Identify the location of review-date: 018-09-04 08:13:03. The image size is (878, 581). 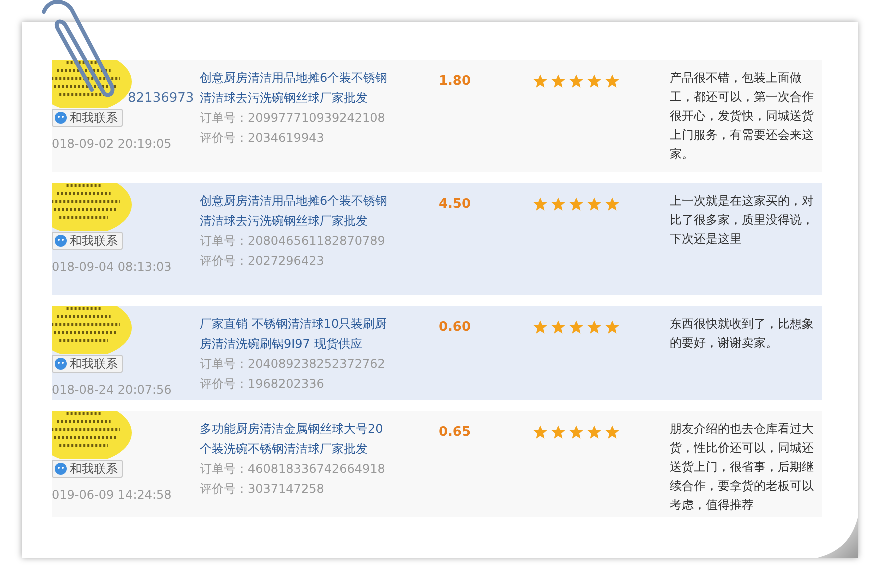
(112, 267).